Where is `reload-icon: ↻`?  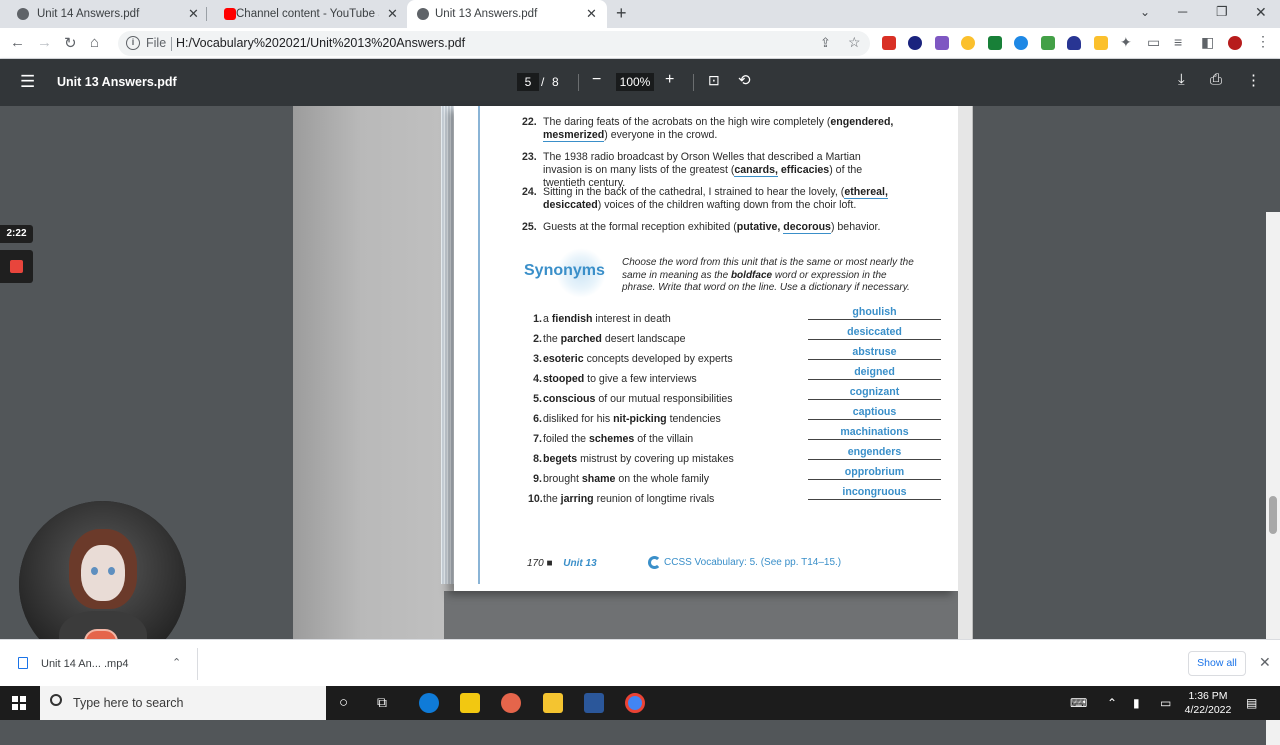
reload-icon: ↻ is located at coordinates (70, 43).